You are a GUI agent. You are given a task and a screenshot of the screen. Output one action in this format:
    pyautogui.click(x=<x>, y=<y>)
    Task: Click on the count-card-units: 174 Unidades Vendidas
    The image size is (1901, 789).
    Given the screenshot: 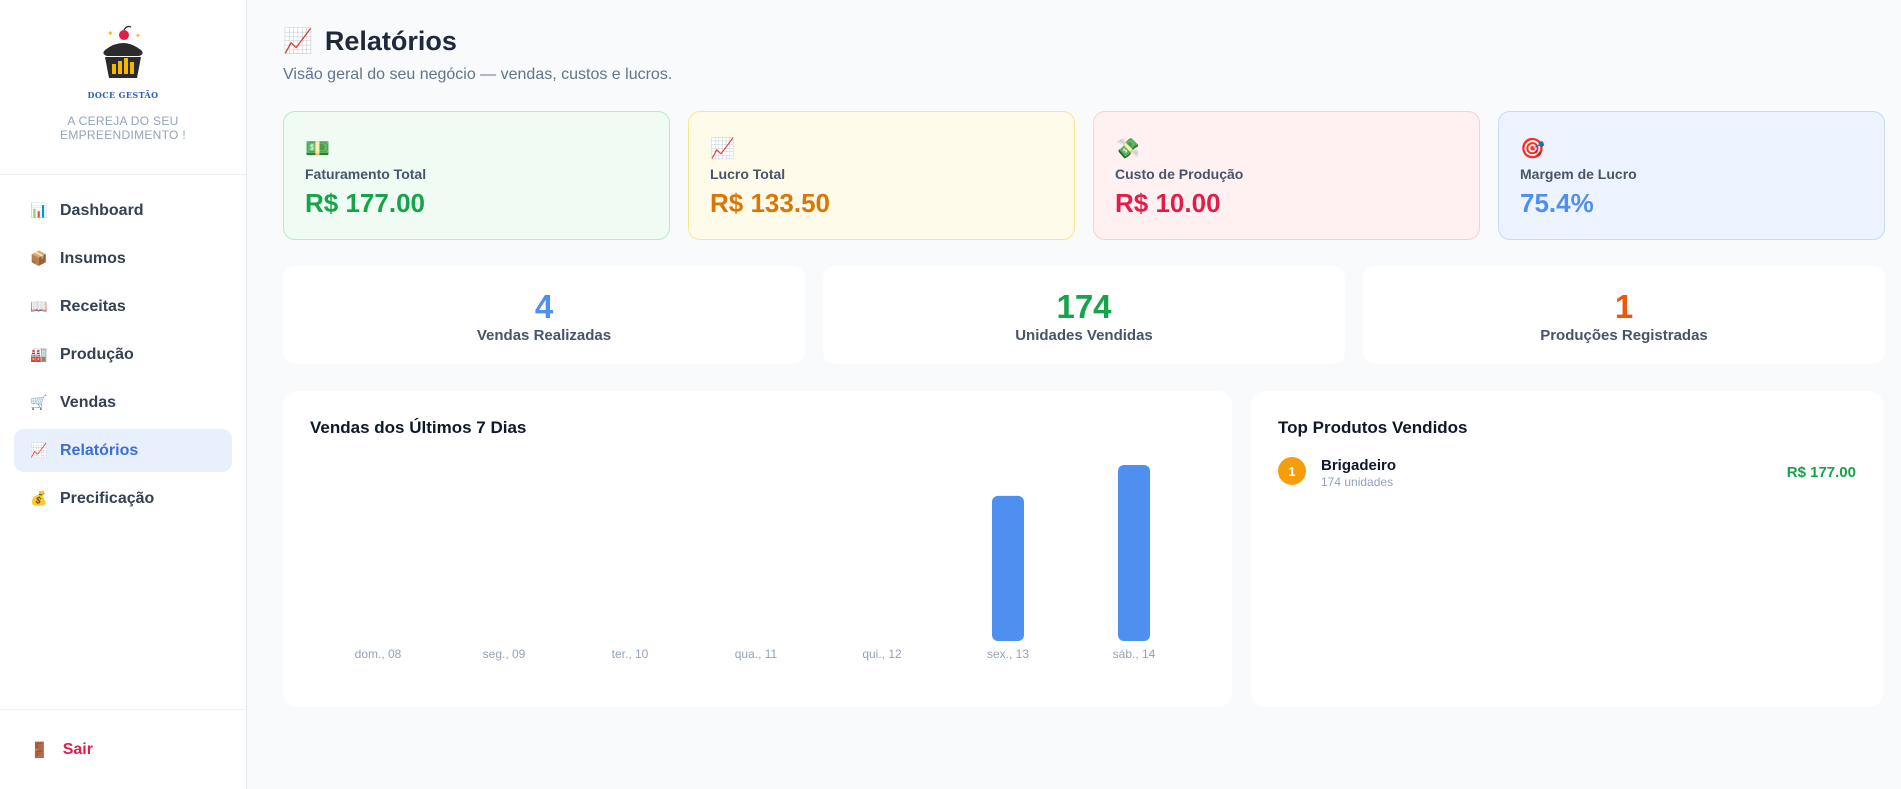 What is the action you would take?
    pyautogui.click(x=1084, y=315)
    